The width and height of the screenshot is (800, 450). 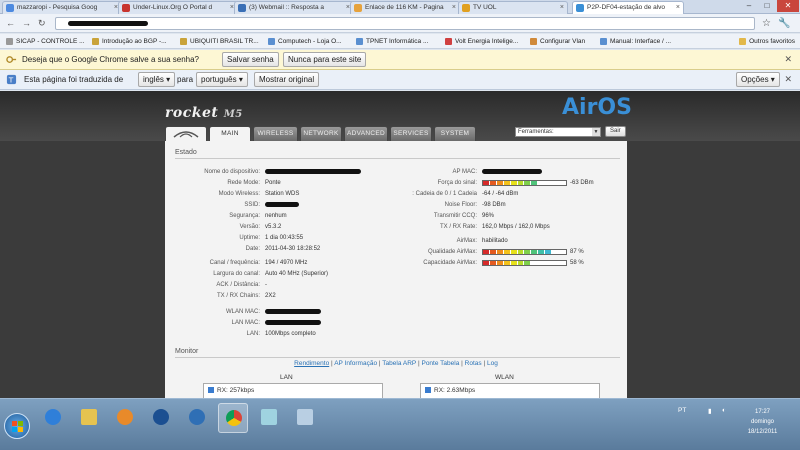 What do you see at coordinates (275, 133) in the screenshot?
I see `tab-wireless: WIRELESS` at bounding box center [275, 133].